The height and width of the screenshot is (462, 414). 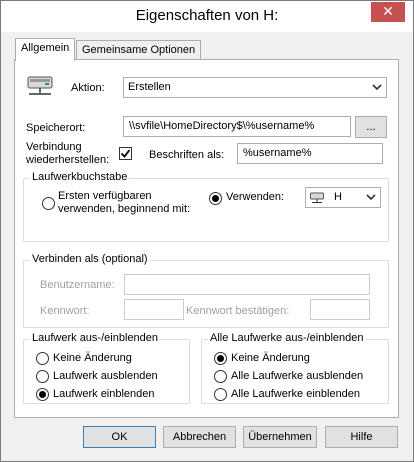 What do you see at coordinates (296, 394) in the screenshot?
I see `all-show-label: Alle Laufwerke einblenden` at bounding box center [296, 394].